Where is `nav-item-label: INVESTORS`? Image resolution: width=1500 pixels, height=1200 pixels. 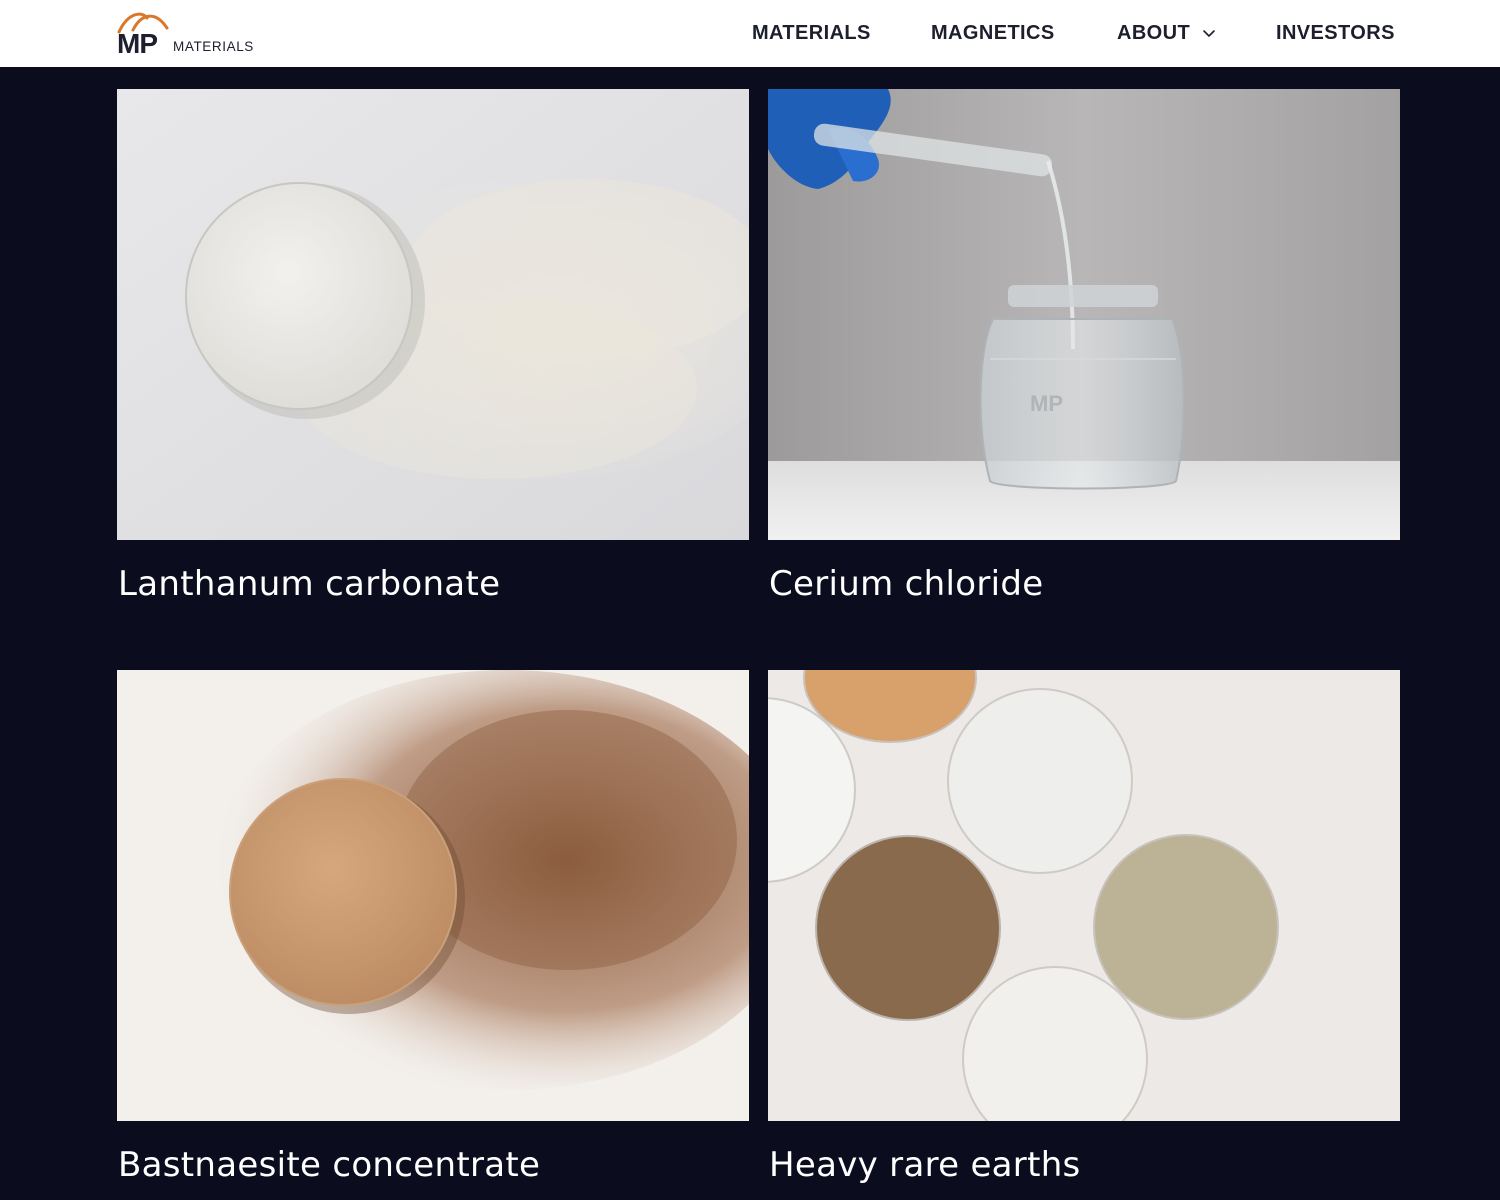 nav-item-label: INVESTORS is located at coordinates (1335, 33).